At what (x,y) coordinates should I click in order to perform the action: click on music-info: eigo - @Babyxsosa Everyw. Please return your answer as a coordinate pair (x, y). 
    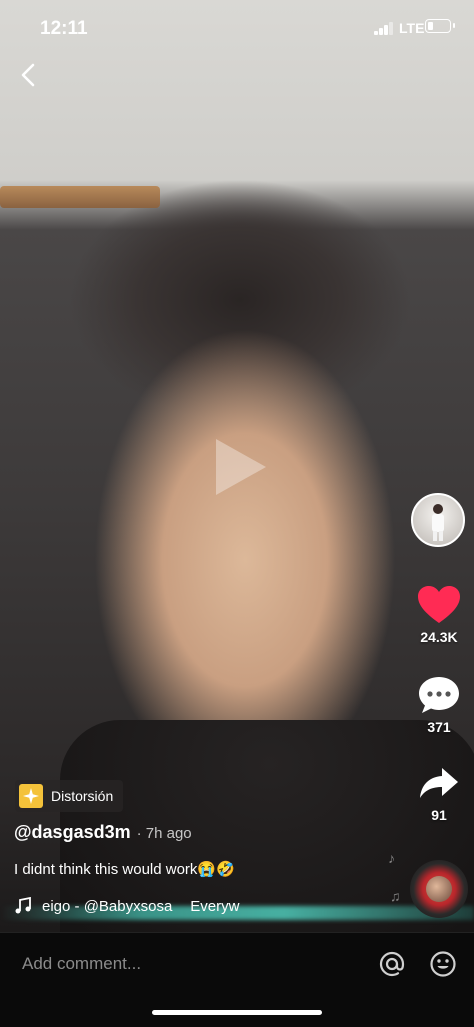
    Looking at the image, I should click on (204, 906).